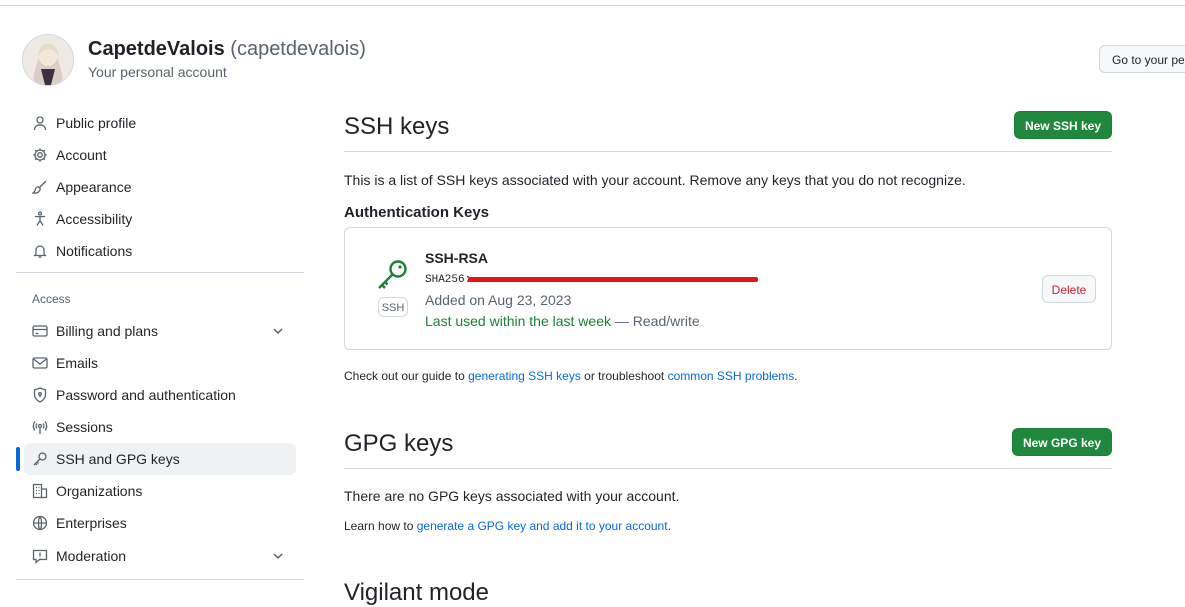  I want to click on sidebar-item-account: Account, so click(160, 155).